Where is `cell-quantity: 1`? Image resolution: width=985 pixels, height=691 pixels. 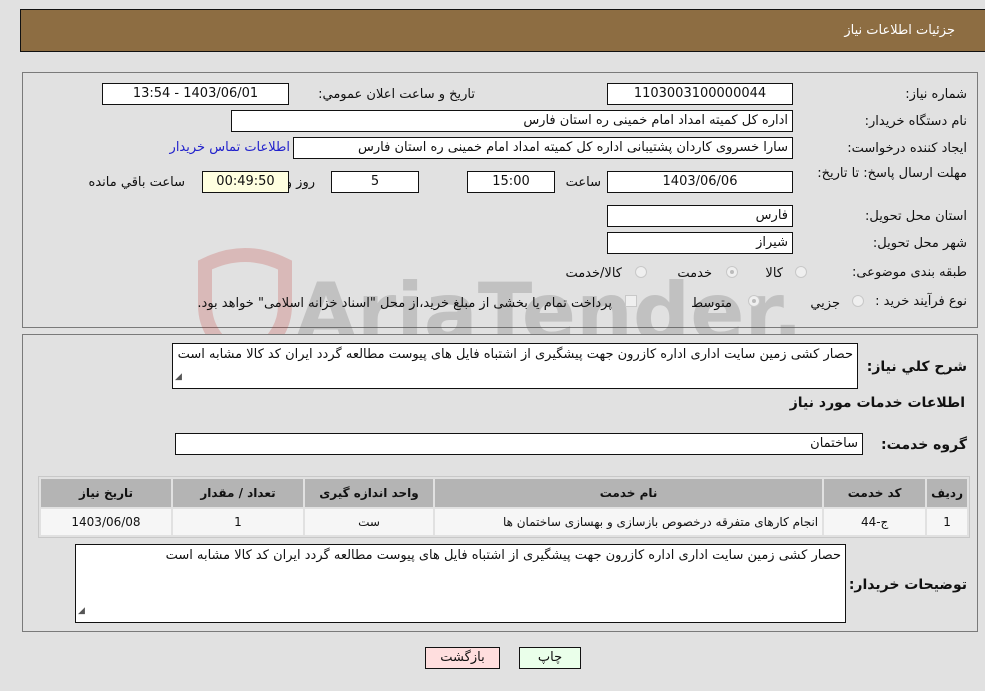 cell-quantity: 1 is located at coordinates (238, 522).